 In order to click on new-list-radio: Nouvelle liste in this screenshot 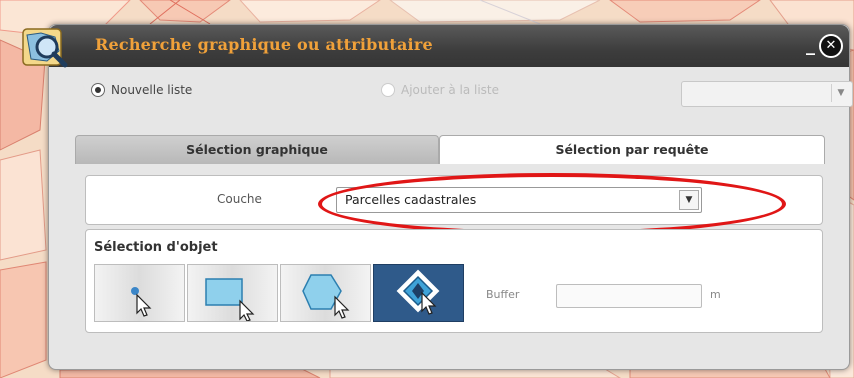, I will do `click(141, 90)`.